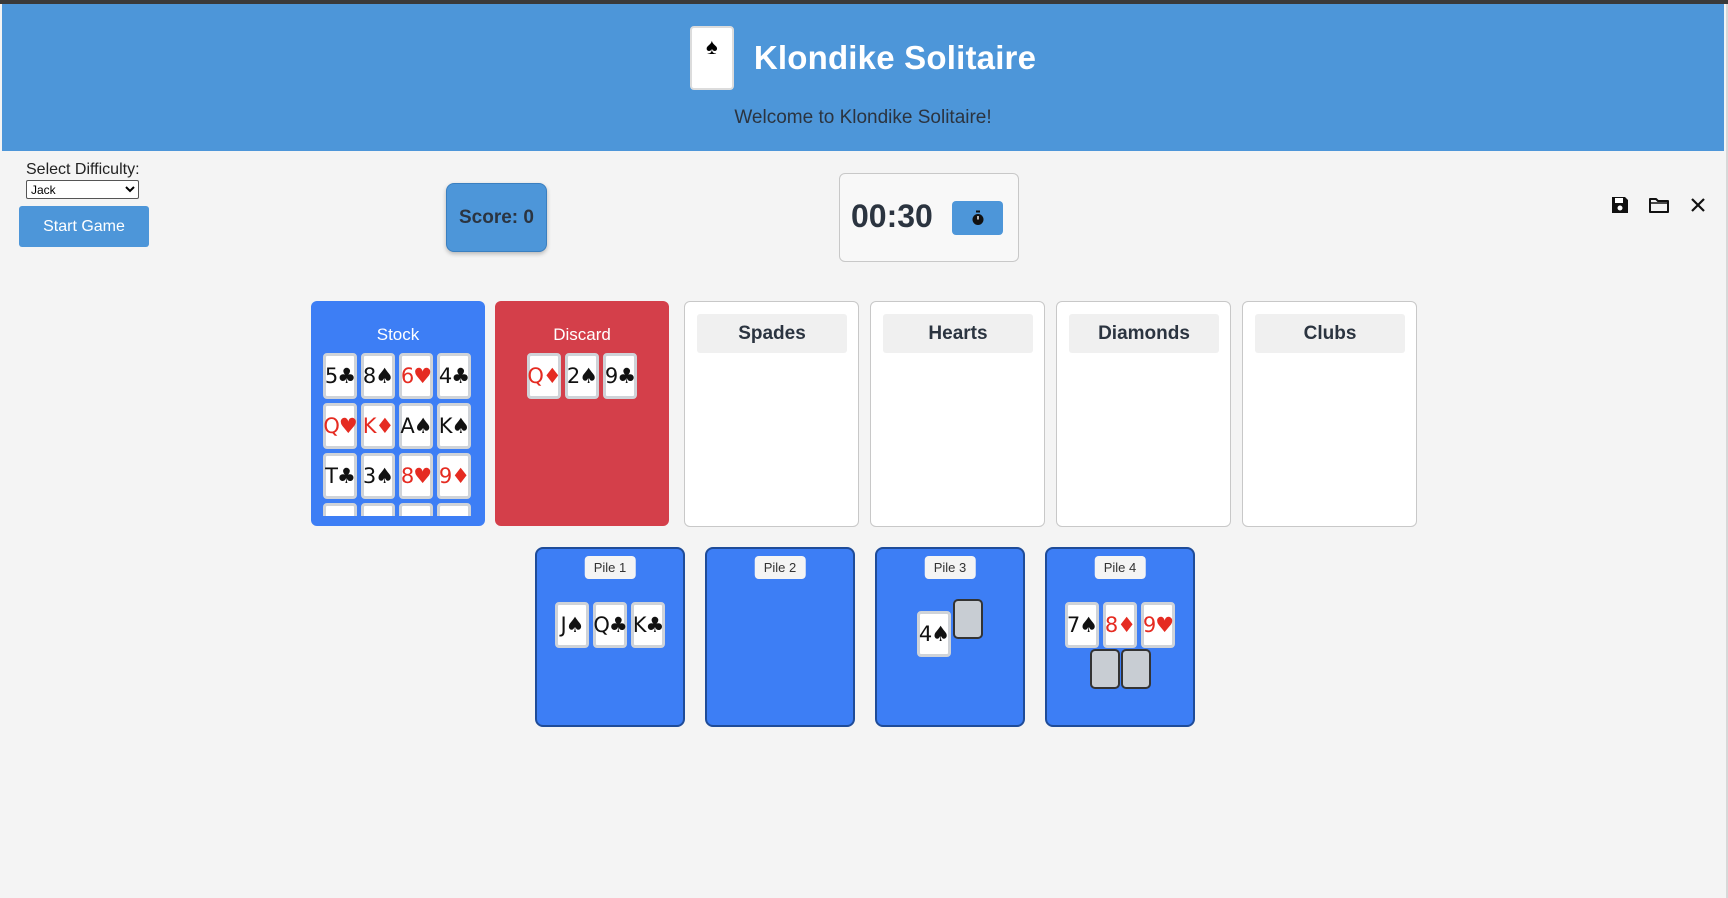 This screenshot has width=1728, height=898. I want to click on foundation-diamonds: Diamonds, so click(1143, 414).